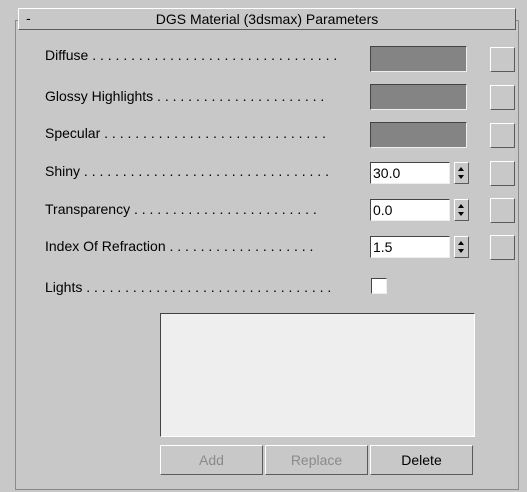 The image size is (527, 492). Describe the element at coordinates (461, 247) in the screenshot. I see `ior-spinner` at that location.